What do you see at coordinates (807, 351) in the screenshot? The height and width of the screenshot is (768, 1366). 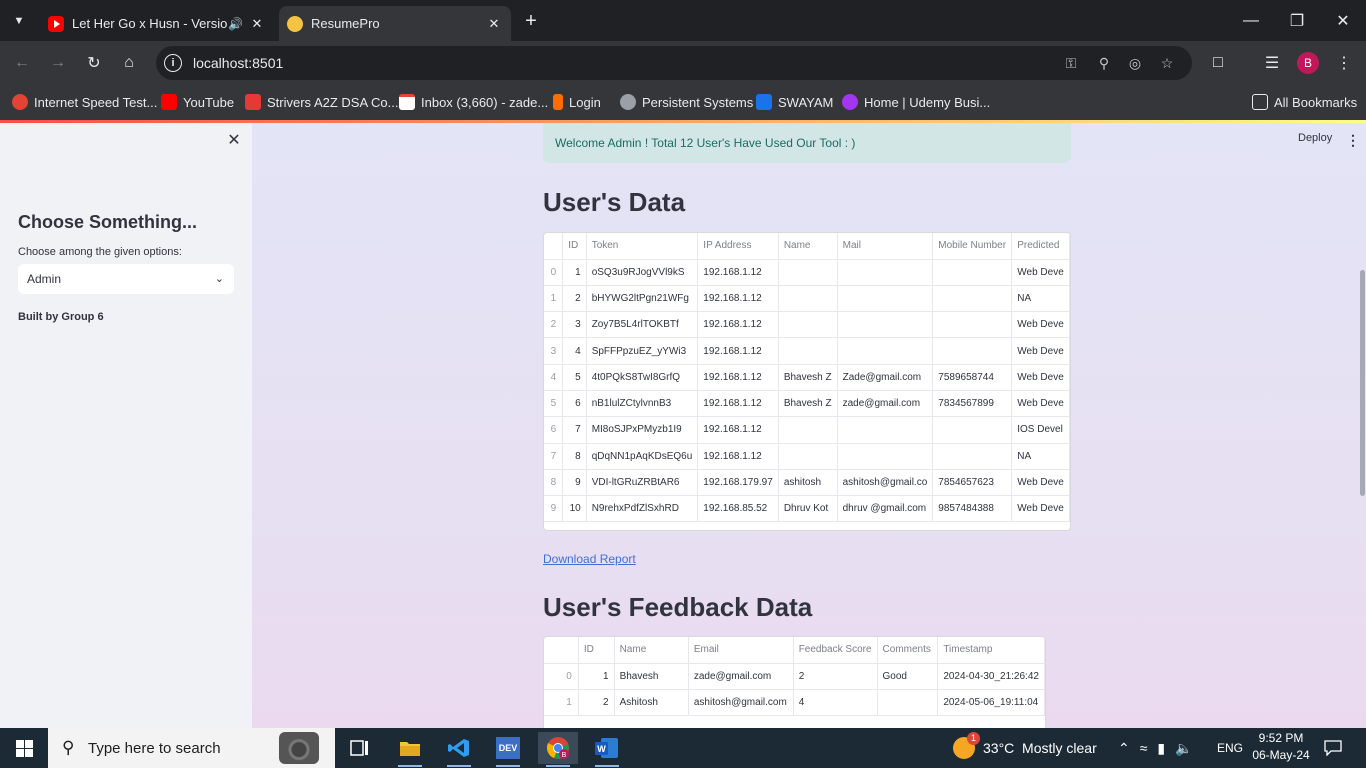 I see `user-row: 3 4 SpFFPpzuEZ_yYWi3 192.168.1.12 Web Deve` at bounding box center [807, 351].